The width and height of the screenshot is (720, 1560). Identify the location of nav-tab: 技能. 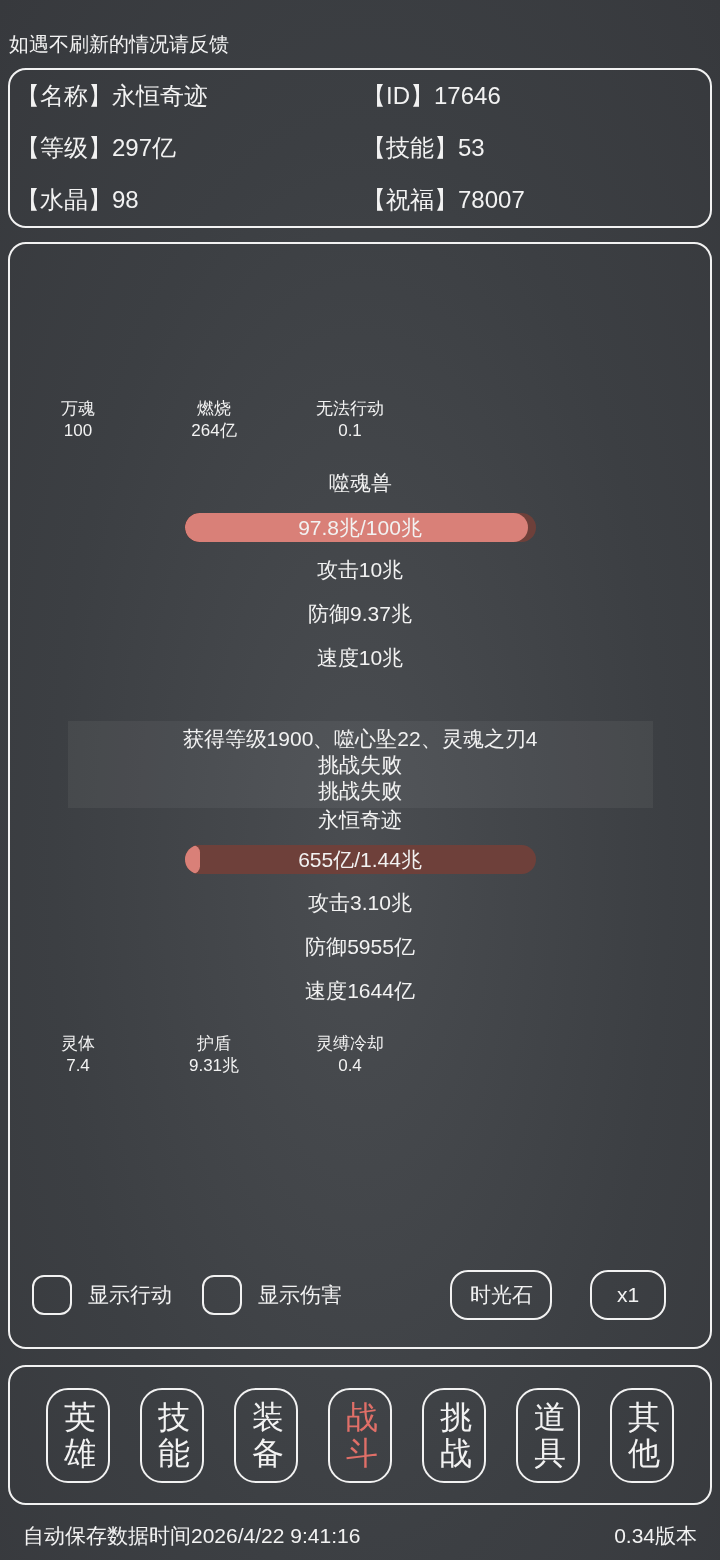
(172, 1435).